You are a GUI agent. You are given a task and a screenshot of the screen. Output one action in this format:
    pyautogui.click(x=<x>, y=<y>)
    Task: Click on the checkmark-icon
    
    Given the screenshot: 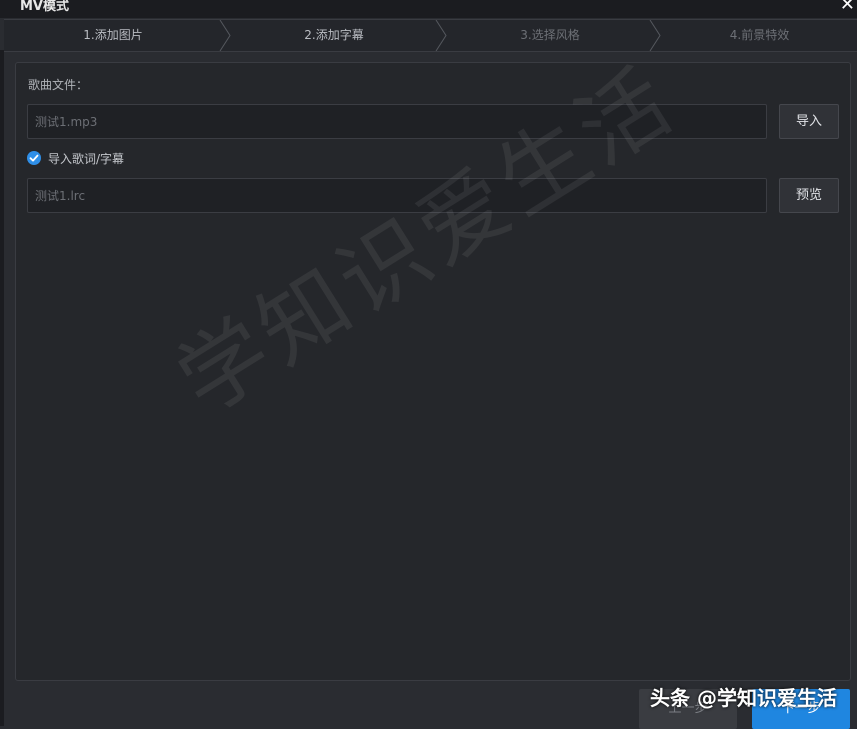 What is the action you would take?
    pyautogui.click(x=34, y=158)
    